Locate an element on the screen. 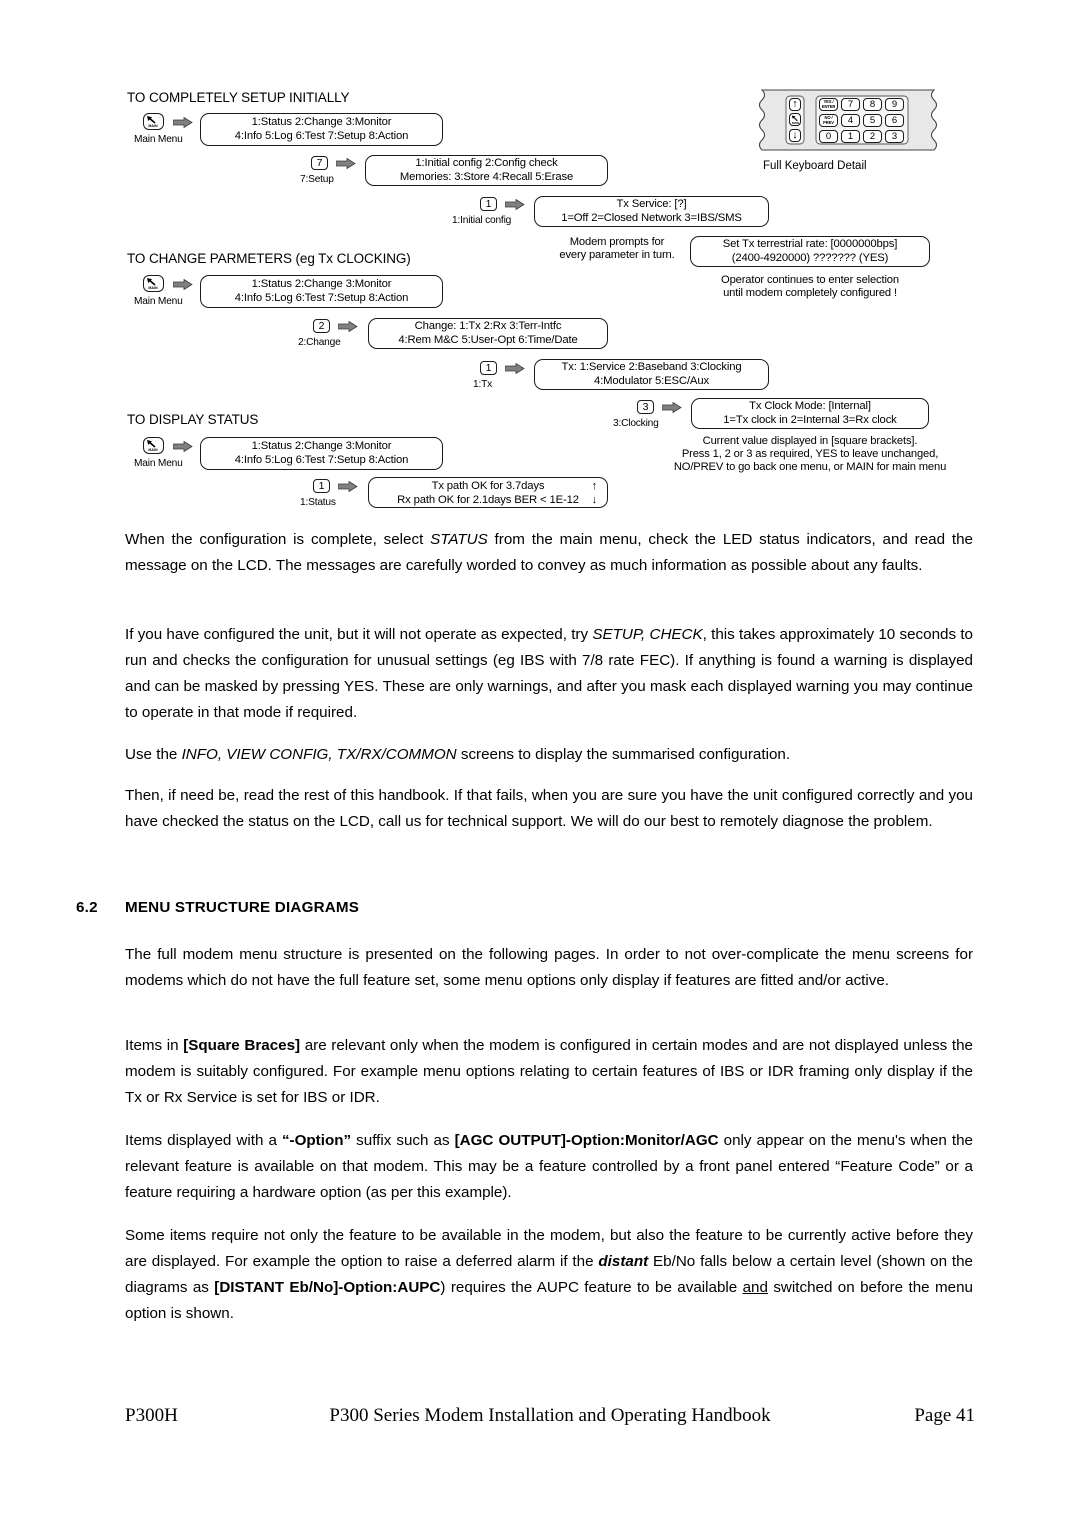 This screenshot has height=1528, width=1080. key-label-clocking: 3:Clocking is located at coordinates (636, 423).